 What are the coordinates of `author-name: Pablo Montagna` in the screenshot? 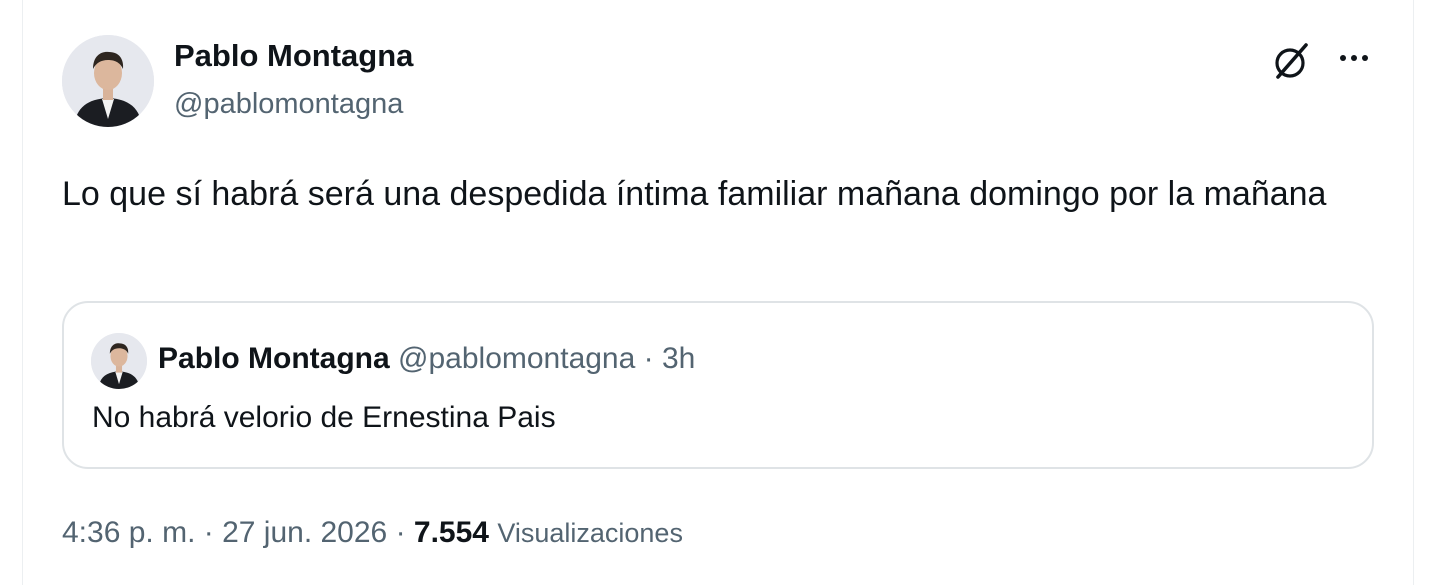 It's located at (293, 56).